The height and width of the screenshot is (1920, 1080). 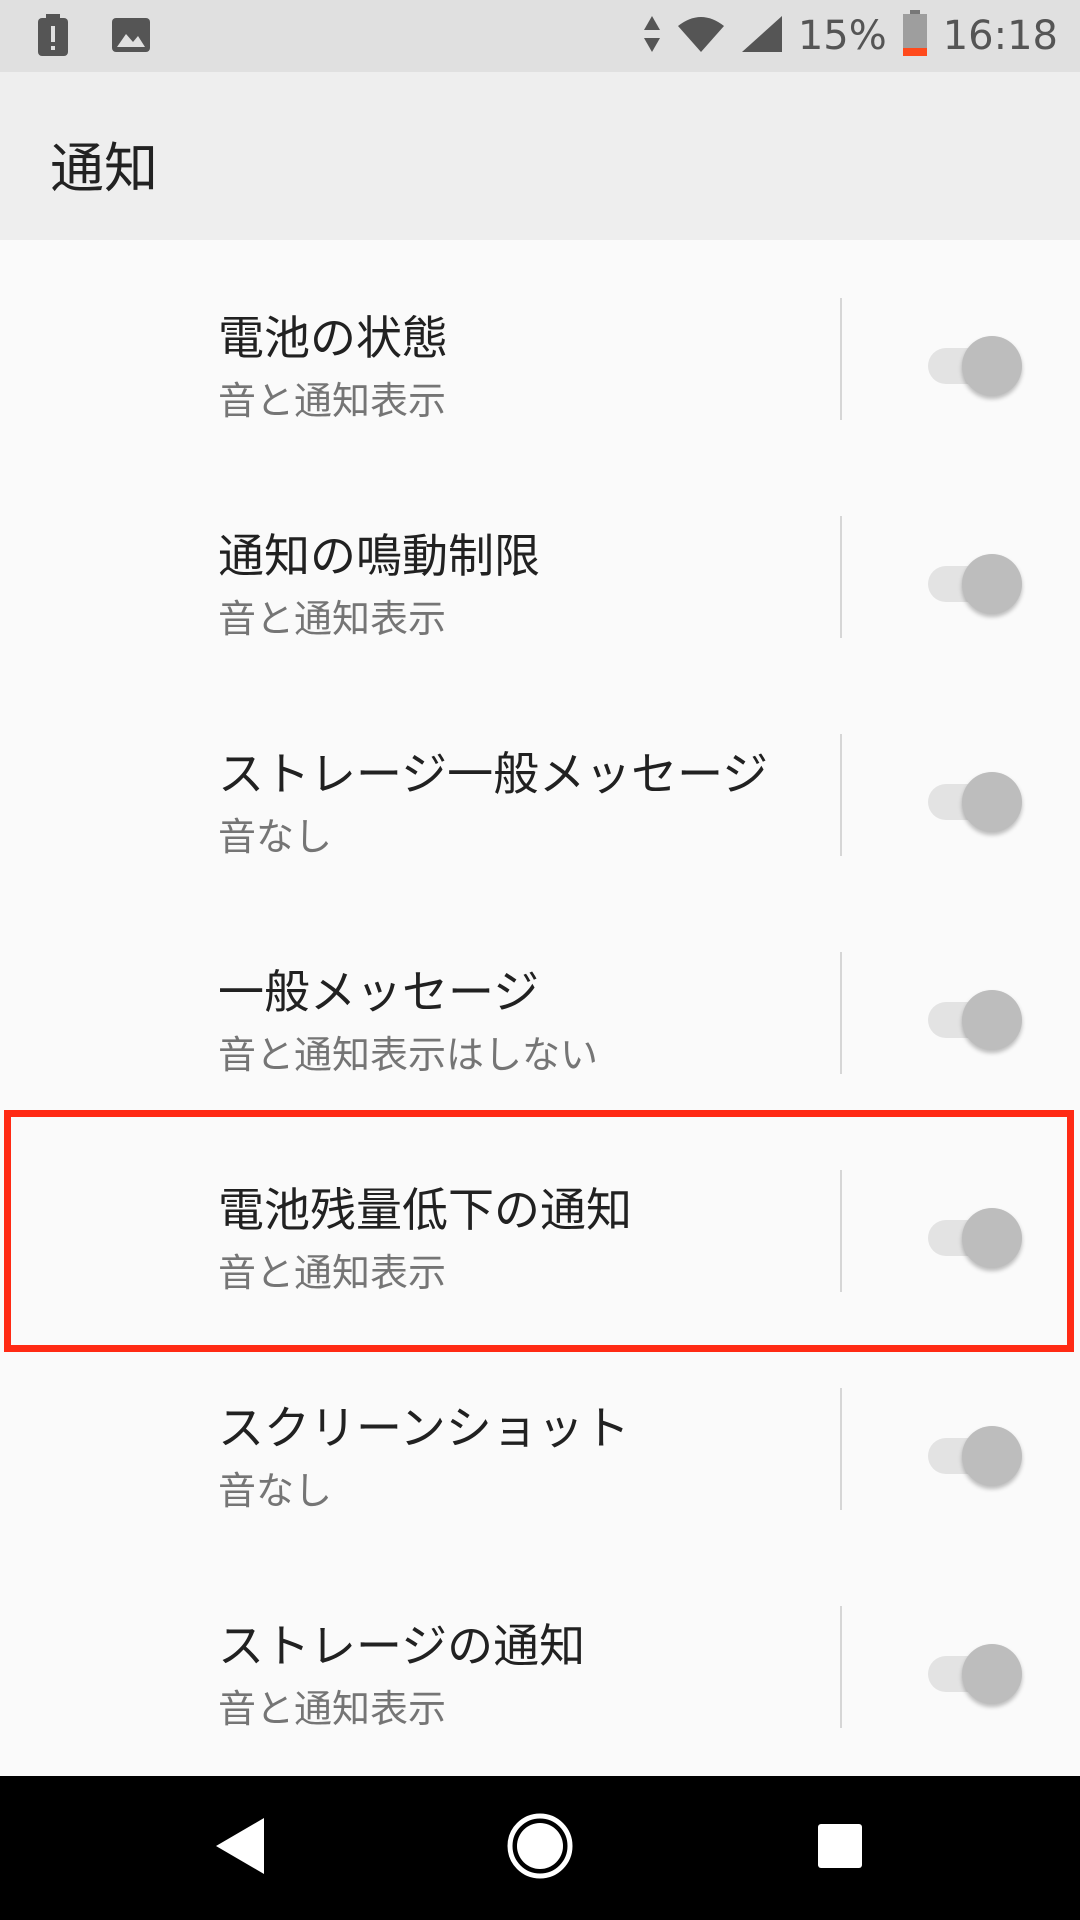 What do you see at coordinates (842, 36) in the screenshot?
I see `battery-percent: 15%` at bounding box center [842, 36].